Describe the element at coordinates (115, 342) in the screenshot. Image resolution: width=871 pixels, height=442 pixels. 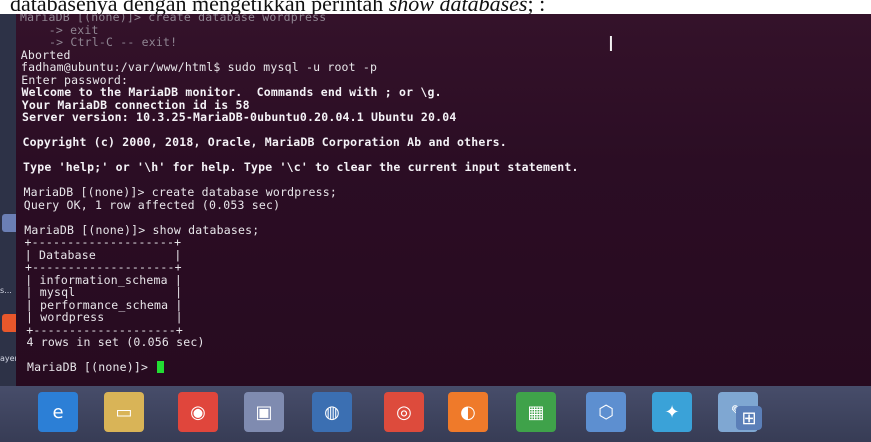
I see `terminal-line: 4 rows in set (0.056 sec)` at that location.